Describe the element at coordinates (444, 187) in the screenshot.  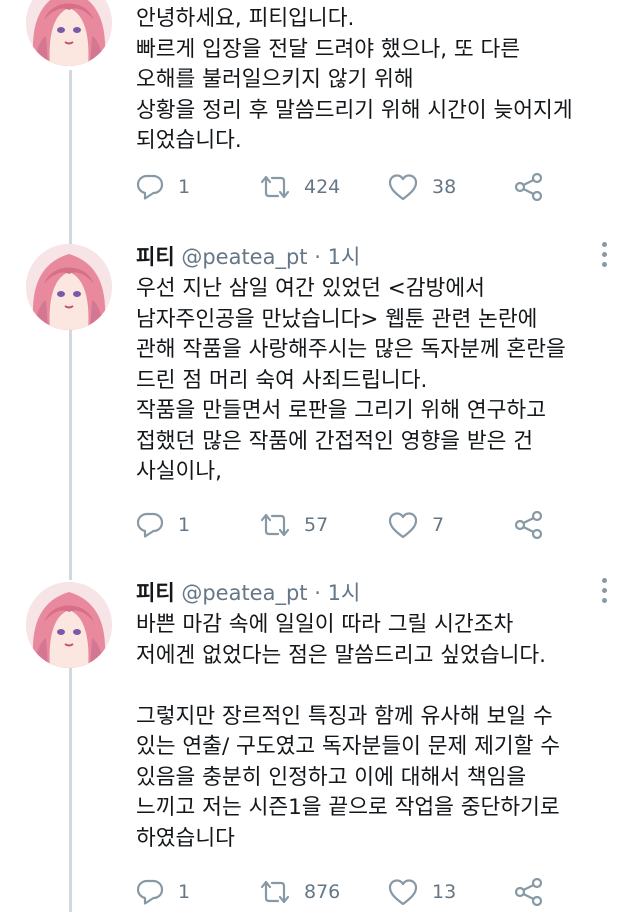
I see `like-count: 38` at that location.